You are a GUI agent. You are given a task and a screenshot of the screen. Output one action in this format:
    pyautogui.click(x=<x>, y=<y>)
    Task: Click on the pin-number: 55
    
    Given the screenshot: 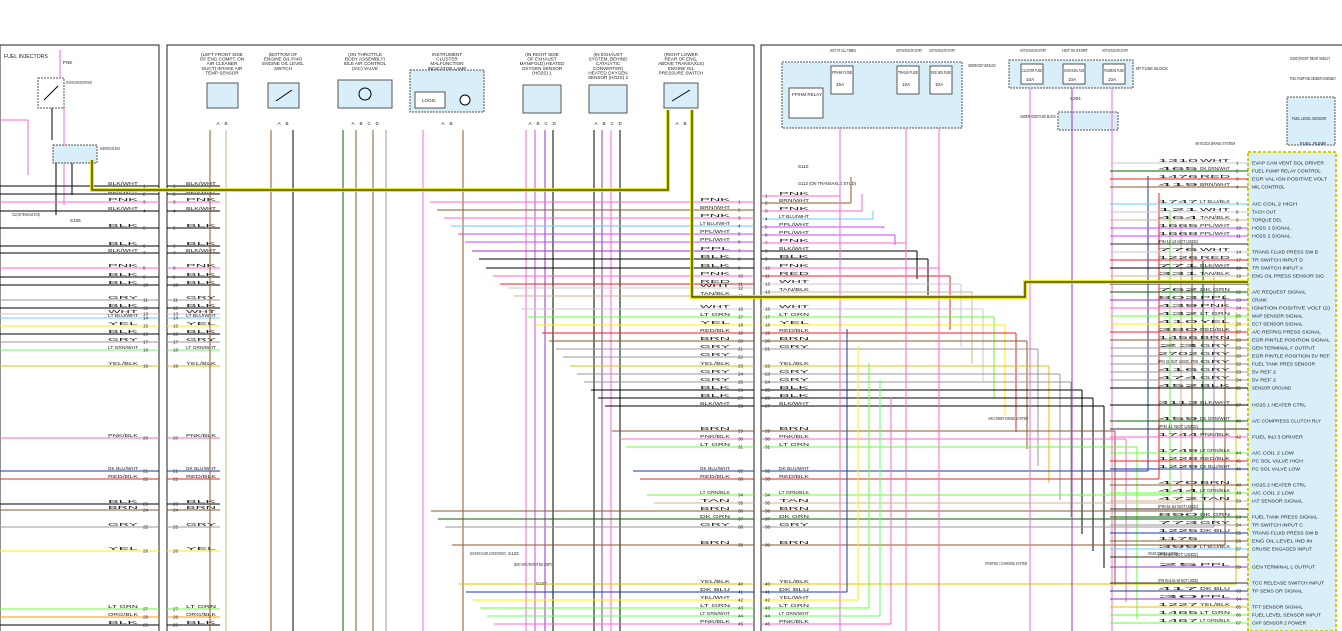 What is the action you would take?
    pyautogui.click(x=1239, y=533)
    